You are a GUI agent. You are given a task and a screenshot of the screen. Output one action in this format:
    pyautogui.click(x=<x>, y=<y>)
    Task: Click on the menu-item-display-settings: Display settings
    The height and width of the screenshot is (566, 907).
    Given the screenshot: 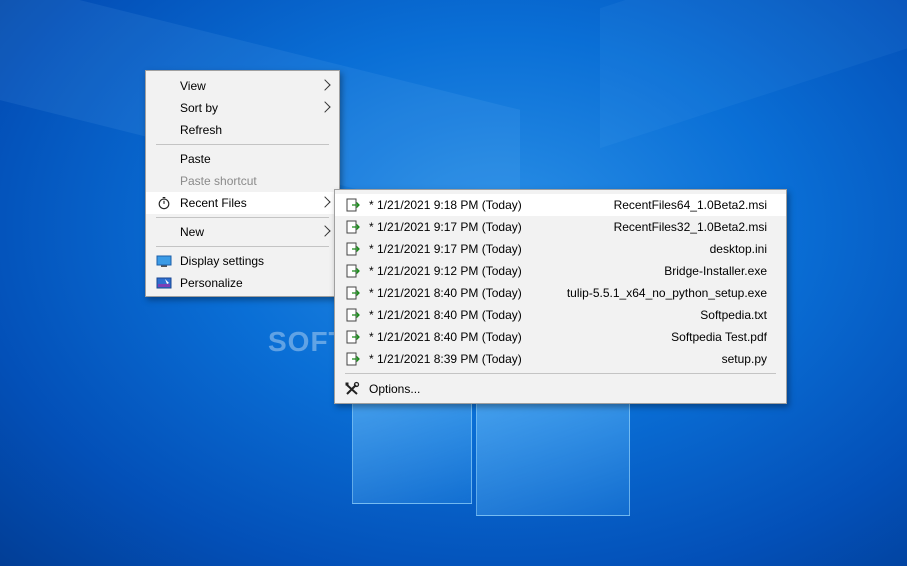 What is the action you would take?
    pyautogui.click(x=242, y=261)
    